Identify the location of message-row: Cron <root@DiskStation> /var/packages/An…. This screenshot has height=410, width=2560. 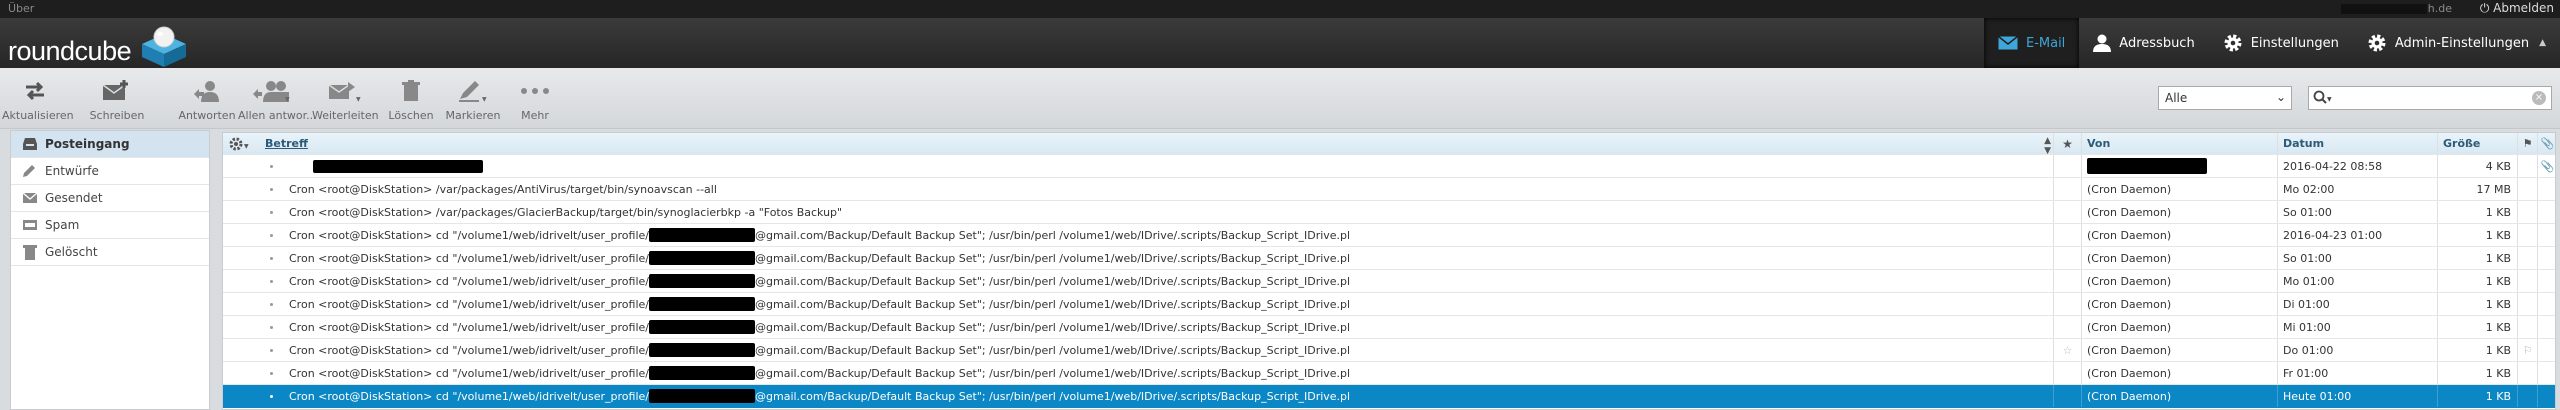
(1389, 189).